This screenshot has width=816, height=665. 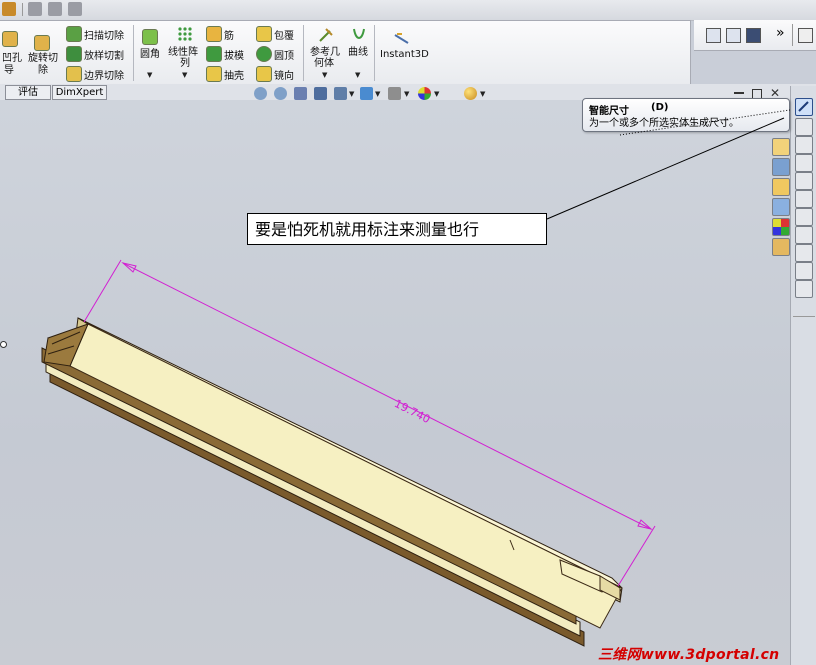 What do you see at coordinates (689, 655) in the screenshot?
I see `watermark: 三维网www.3dportal.cn` at bounding box center [689, 655].